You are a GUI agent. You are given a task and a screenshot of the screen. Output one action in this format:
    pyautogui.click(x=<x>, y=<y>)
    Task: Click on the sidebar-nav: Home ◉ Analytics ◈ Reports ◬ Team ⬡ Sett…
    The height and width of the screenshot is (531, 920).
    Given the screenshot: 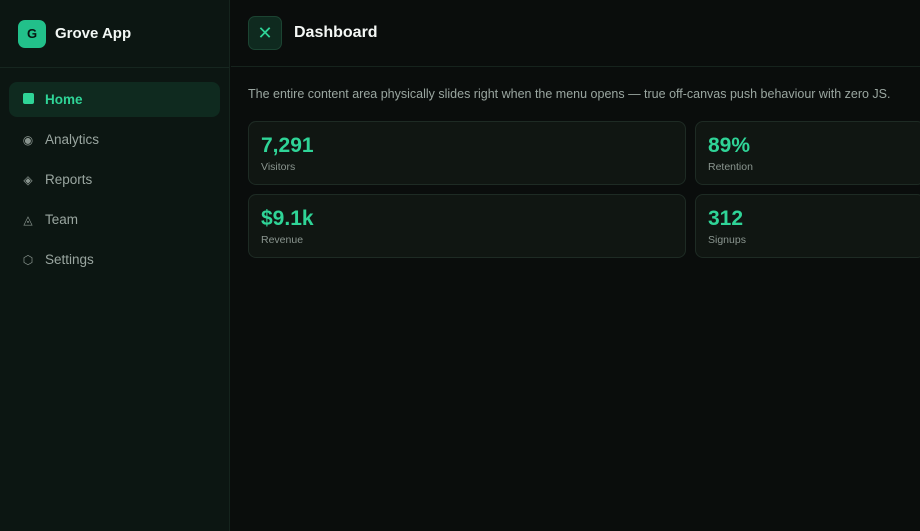 What is the action you would take?
    pyautogui.click(x=114, y=182)
    